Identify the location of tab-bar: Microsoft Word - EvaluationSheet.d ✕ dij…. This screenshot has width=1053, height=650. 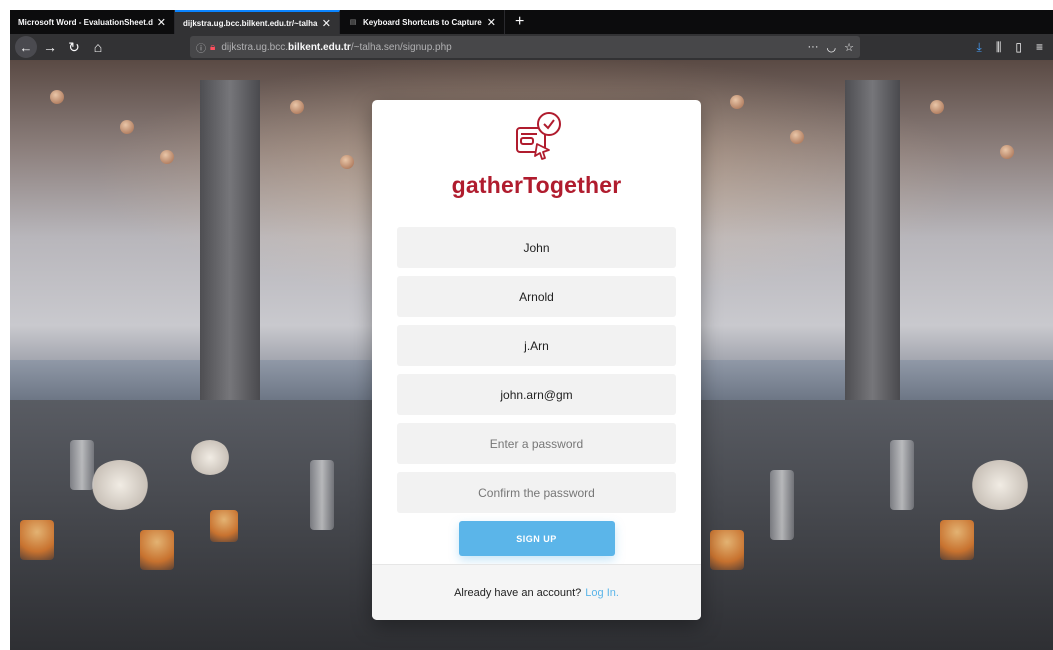
(531, 22).